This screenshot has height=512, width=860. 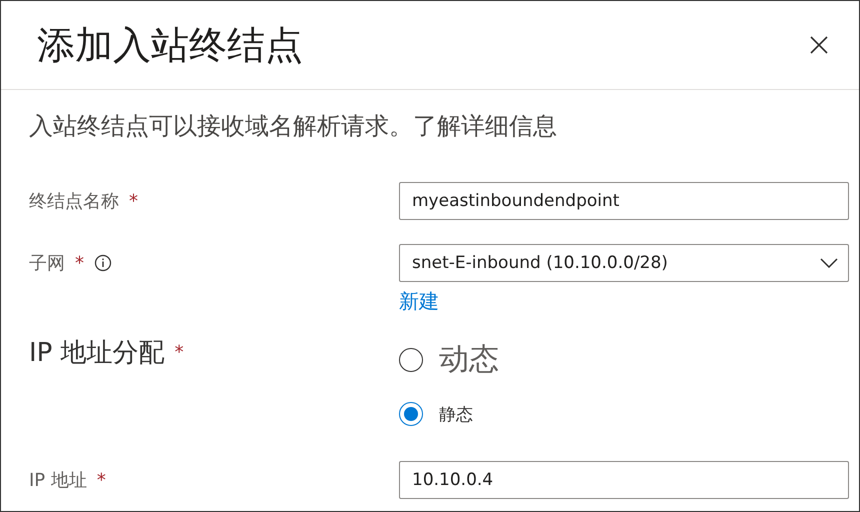 I want to click on text-field: myeastinboundendpoint, so click(x=624, y=201).